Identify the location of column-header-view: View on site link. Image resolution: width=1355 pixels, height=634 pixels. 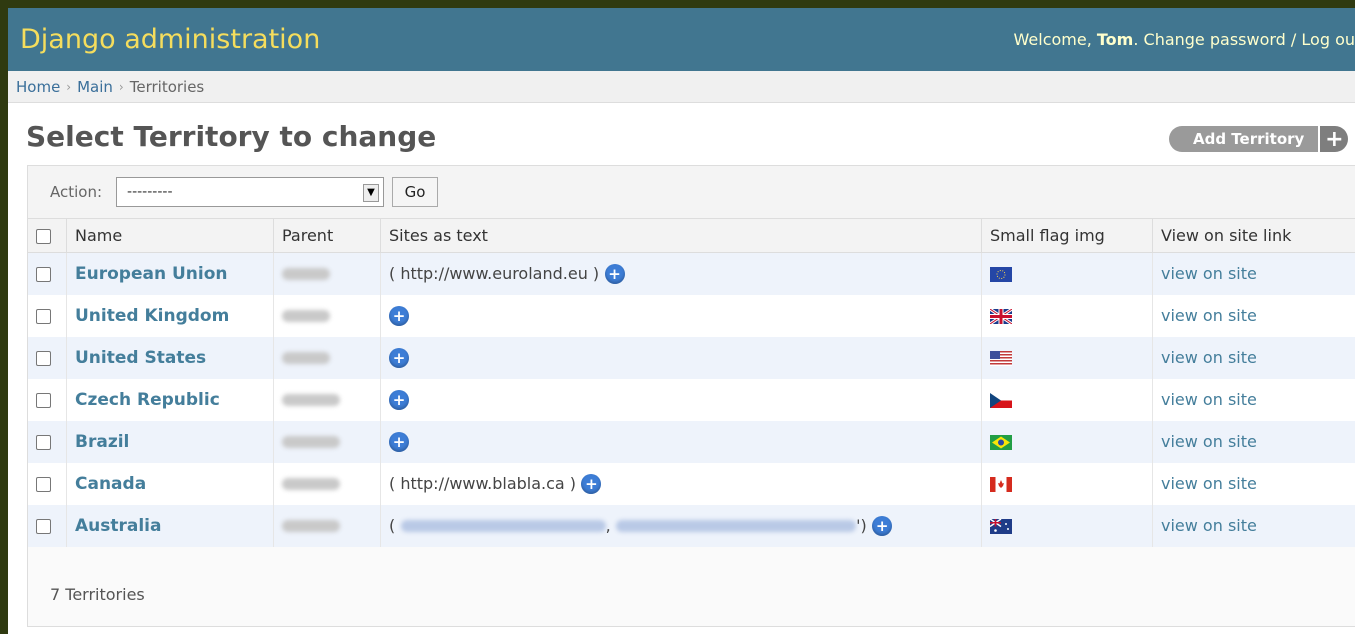
(1253, 236).